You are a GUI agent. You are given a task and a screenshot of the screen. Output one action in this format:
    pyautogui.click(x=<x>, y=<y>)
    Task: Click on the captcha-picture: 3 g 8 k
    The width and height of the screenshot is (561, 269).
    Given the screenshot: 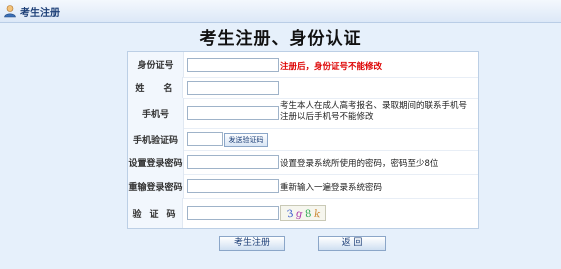 What is the action you would take?
    pyautogui.click(x=303, y=214)
    